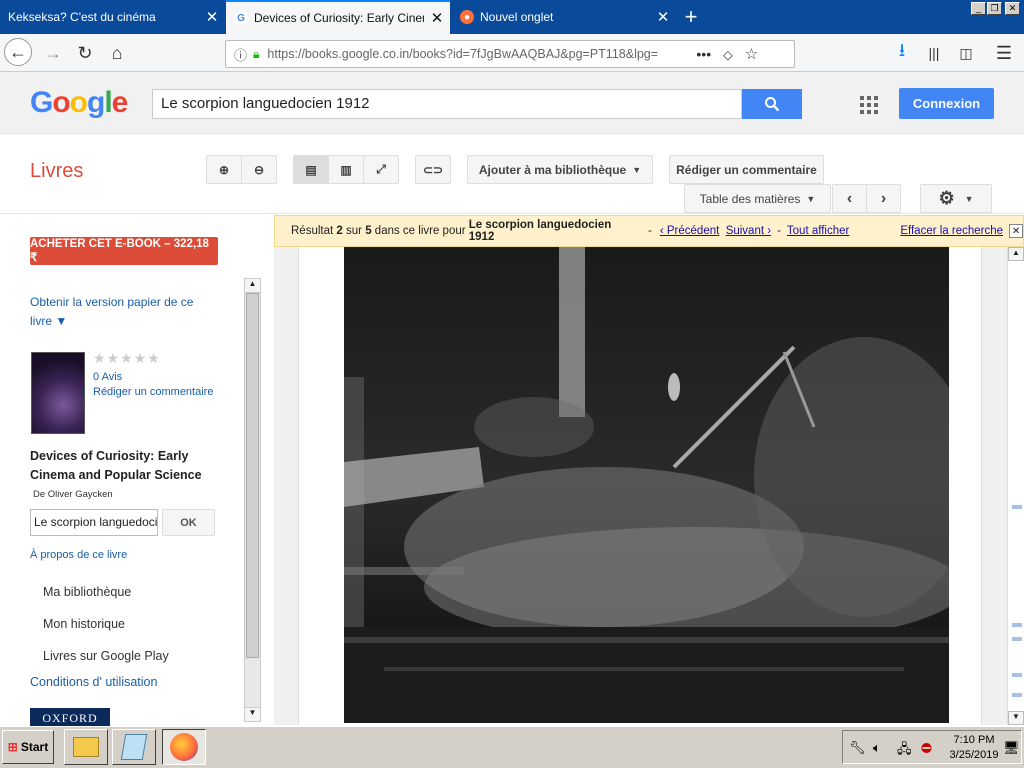  Describe the element at coordinates (934, 53) in the screenshot. I see `library-icon: |||` at that location.